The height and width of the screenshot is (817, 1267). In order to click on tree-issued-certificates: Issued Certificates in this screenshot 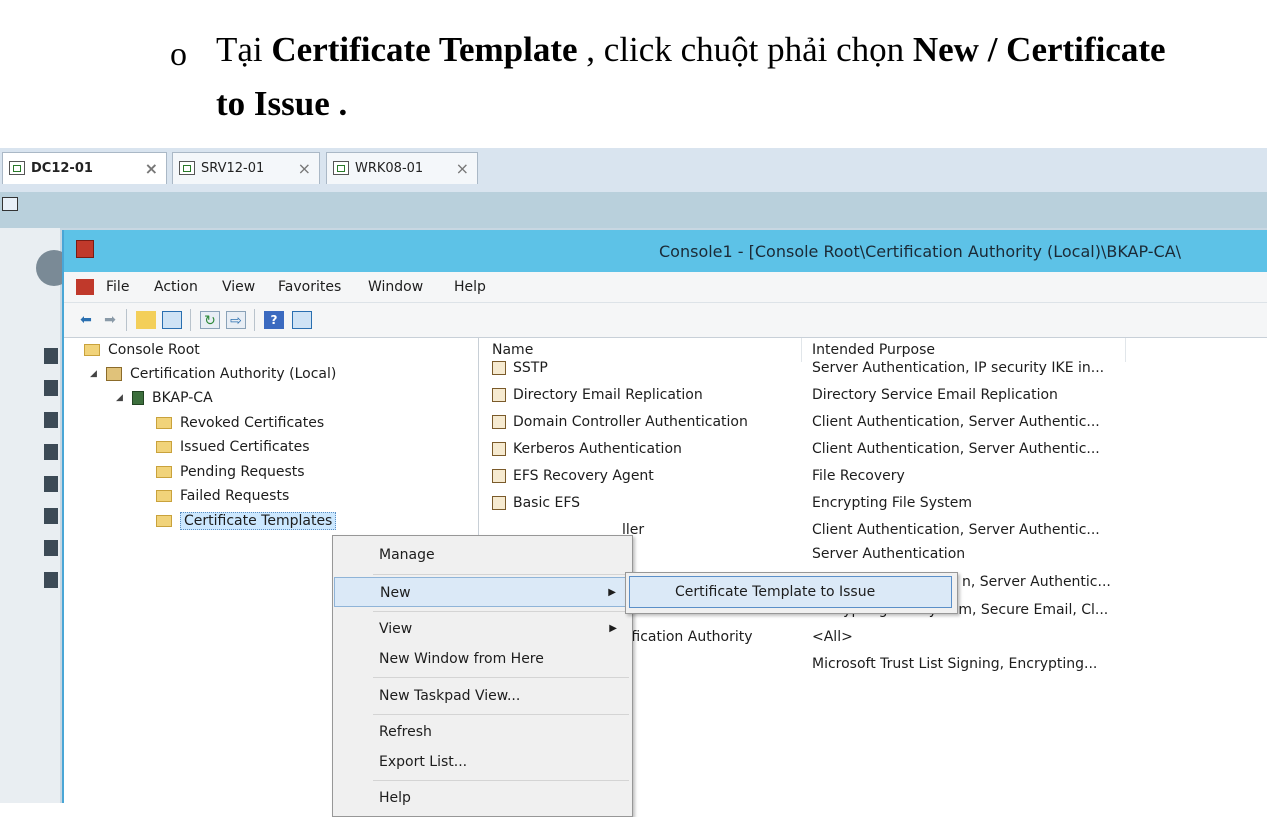, I will do `click(233, 447)`.